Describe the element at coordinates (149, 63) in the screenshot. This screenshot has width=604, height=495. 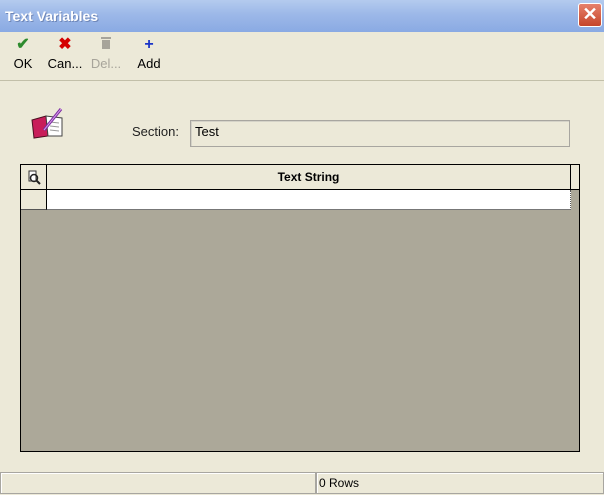
I see `add-label: Add` at that location.